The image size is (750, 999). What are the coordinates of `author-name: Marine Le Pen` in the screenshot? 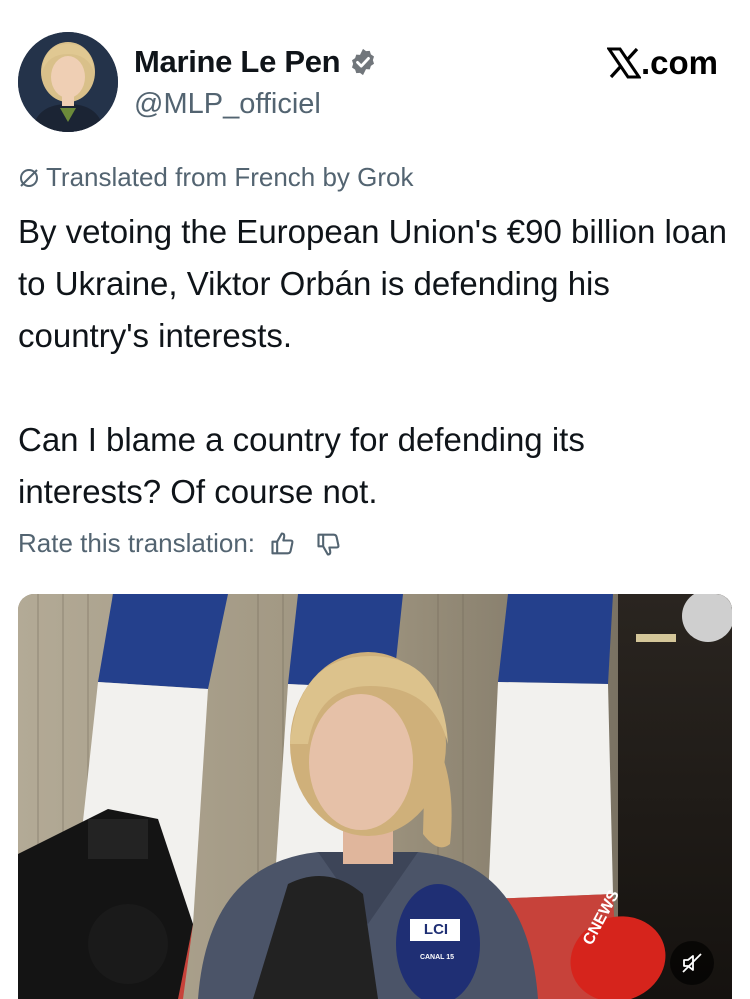 It's located at (237, 62).